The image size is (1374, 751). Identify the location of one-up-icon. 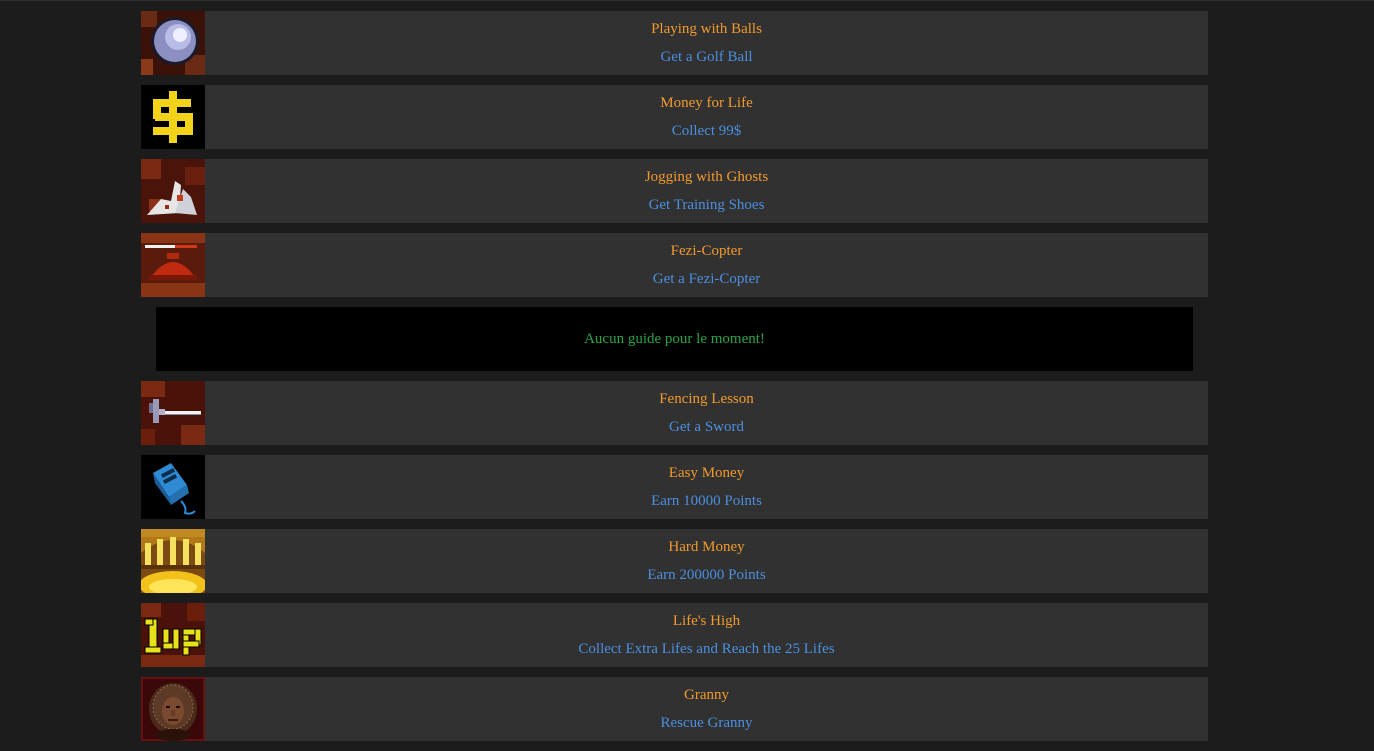
(173, 635).